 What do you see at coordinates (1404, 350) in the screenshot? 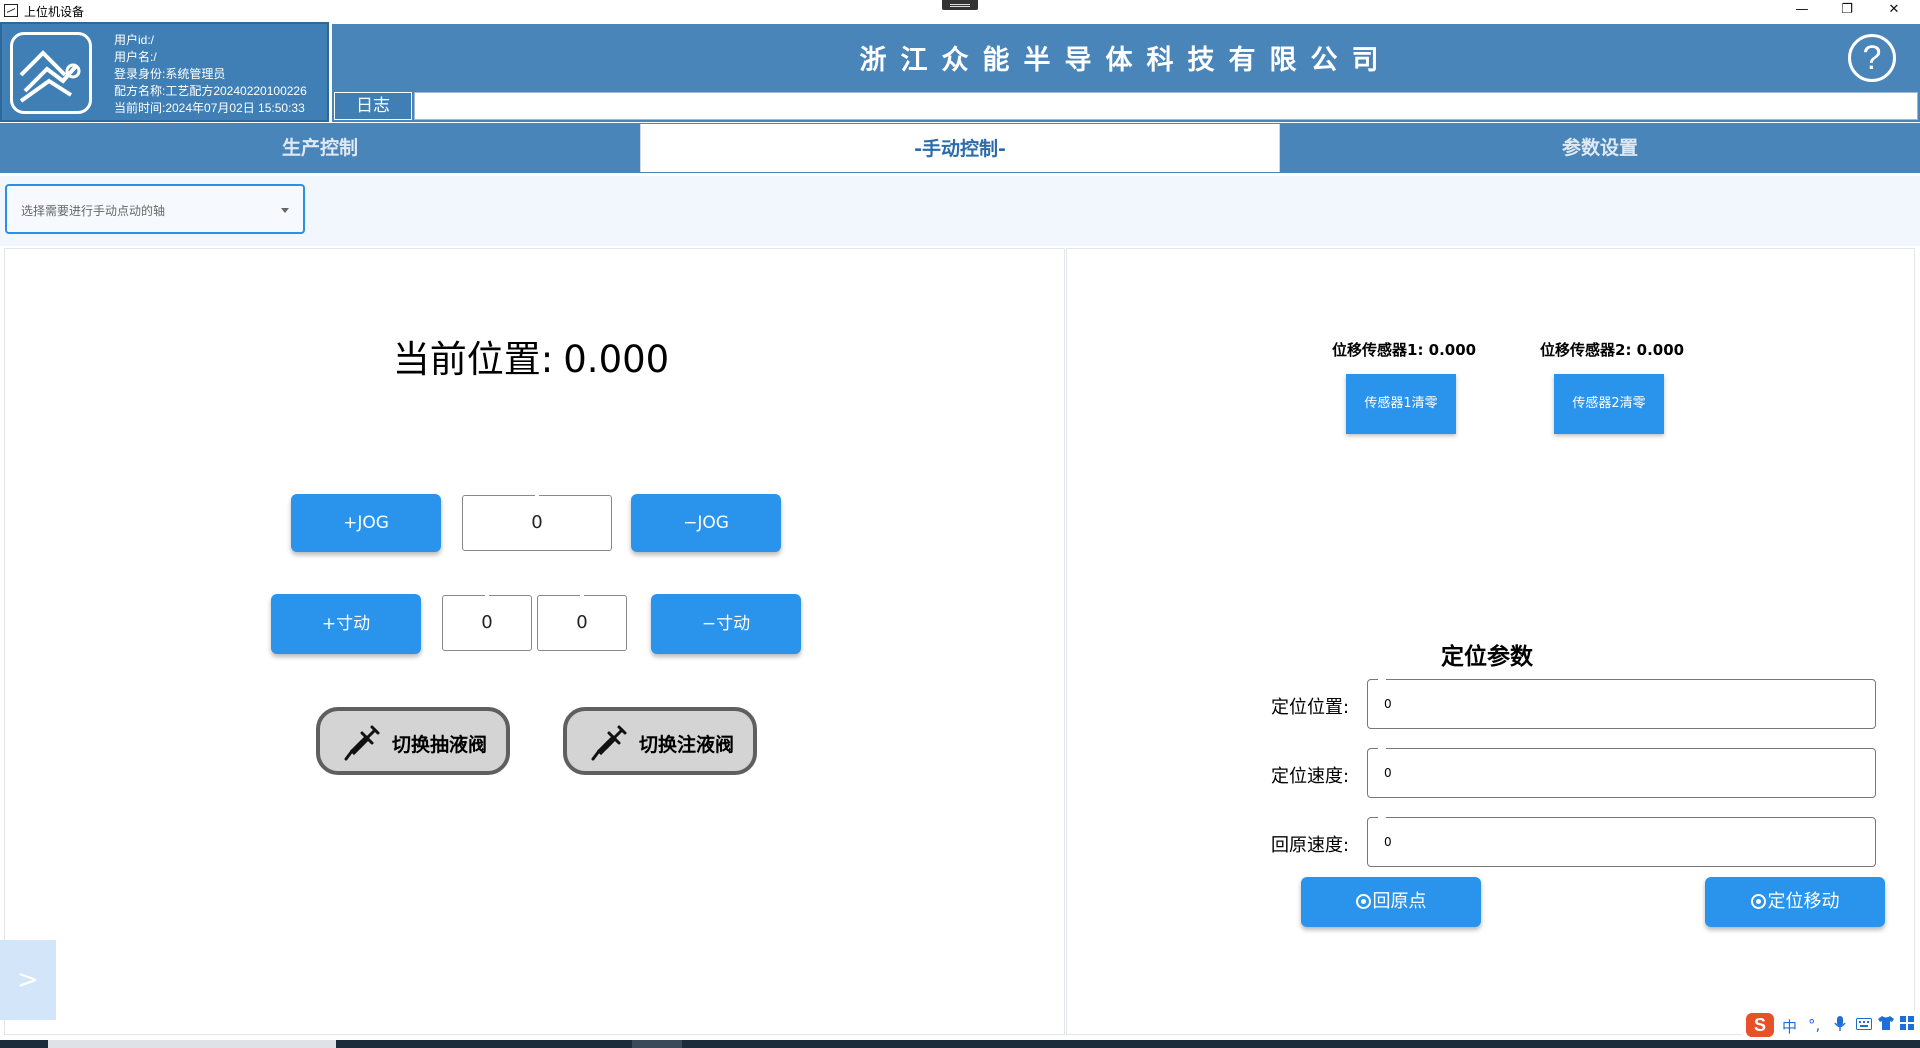
I see `sensor1-reading: 位移传感器1: 0.000` at bounding box center [1404, 350].